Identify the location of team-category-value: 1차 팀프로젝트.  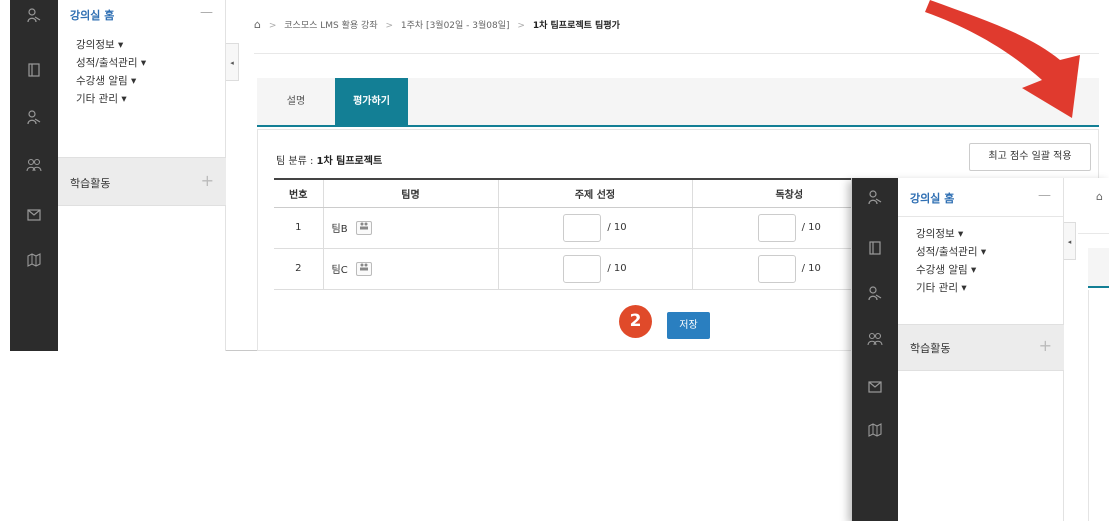
(349, 161).